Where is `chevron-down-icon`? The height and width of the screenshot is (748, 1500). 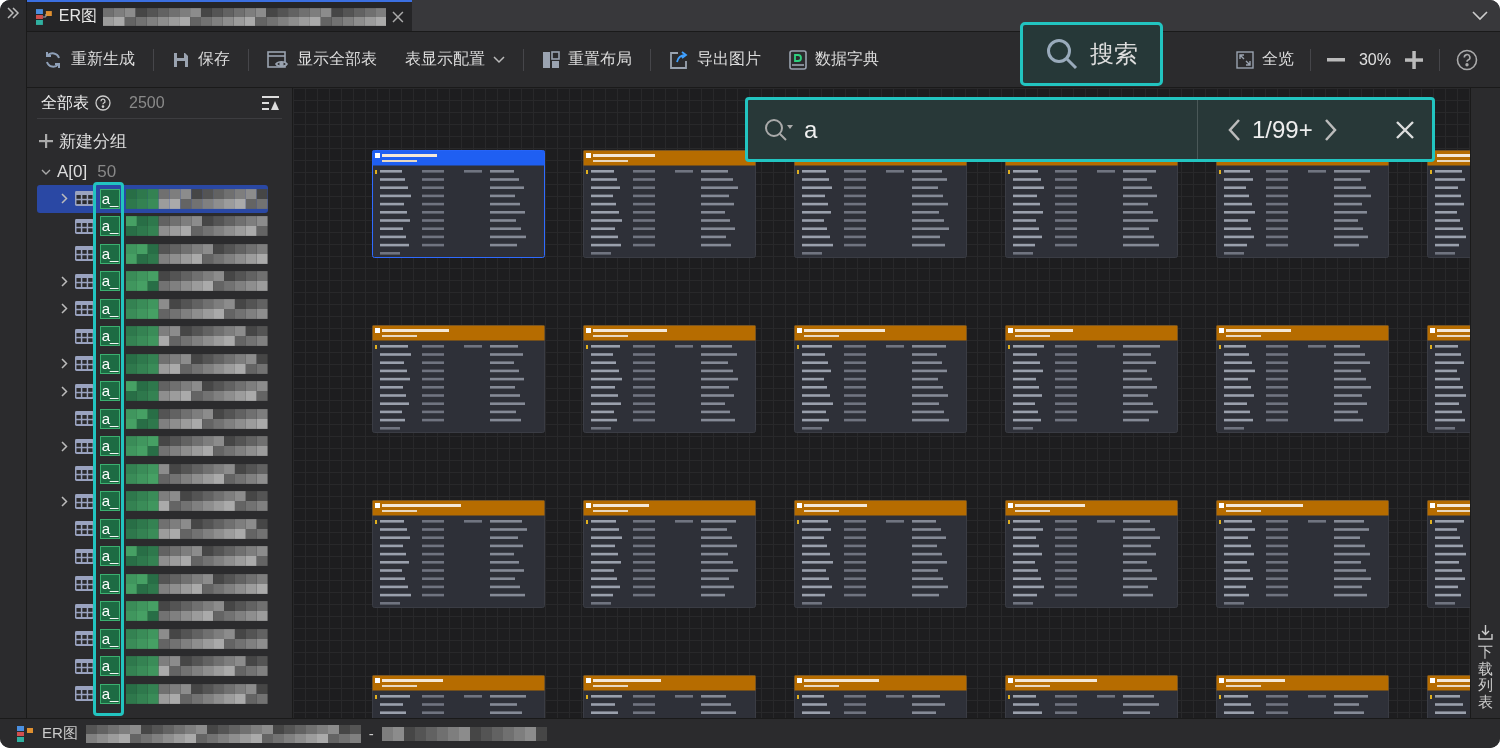 chevron-down-icon is located at coordinates (1480, 15).